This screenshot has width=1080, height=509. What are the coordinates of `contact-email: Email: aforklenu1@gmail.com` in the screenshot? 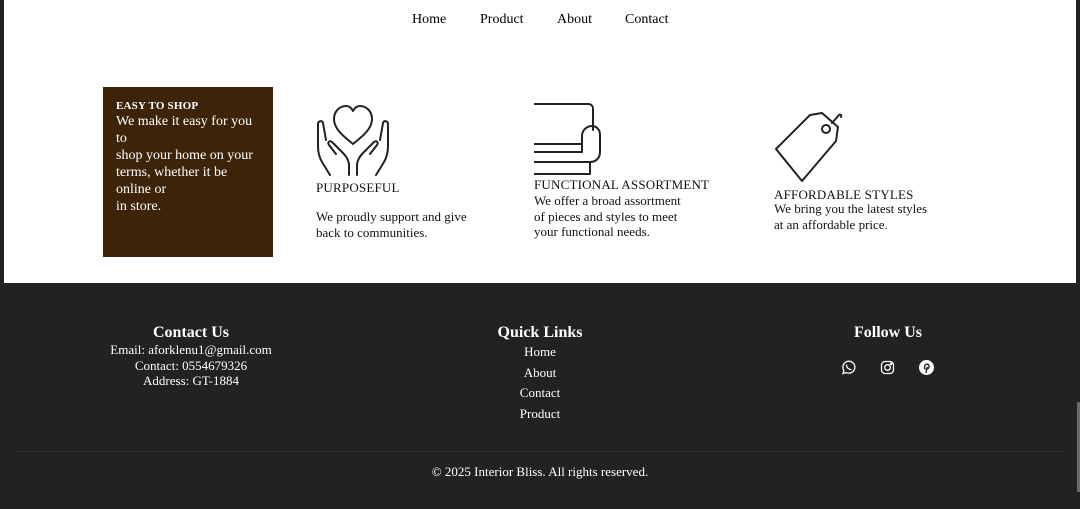 It's located at (191, 349).